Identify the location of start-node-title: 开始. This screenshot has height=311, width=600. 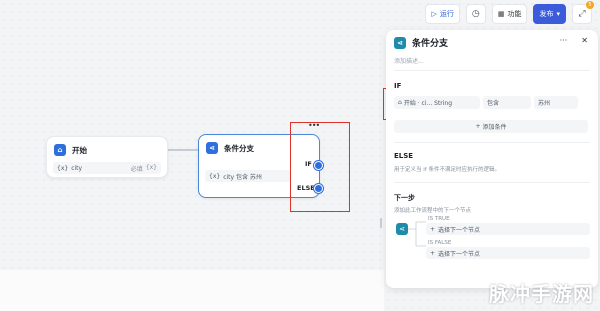
(79, 150).